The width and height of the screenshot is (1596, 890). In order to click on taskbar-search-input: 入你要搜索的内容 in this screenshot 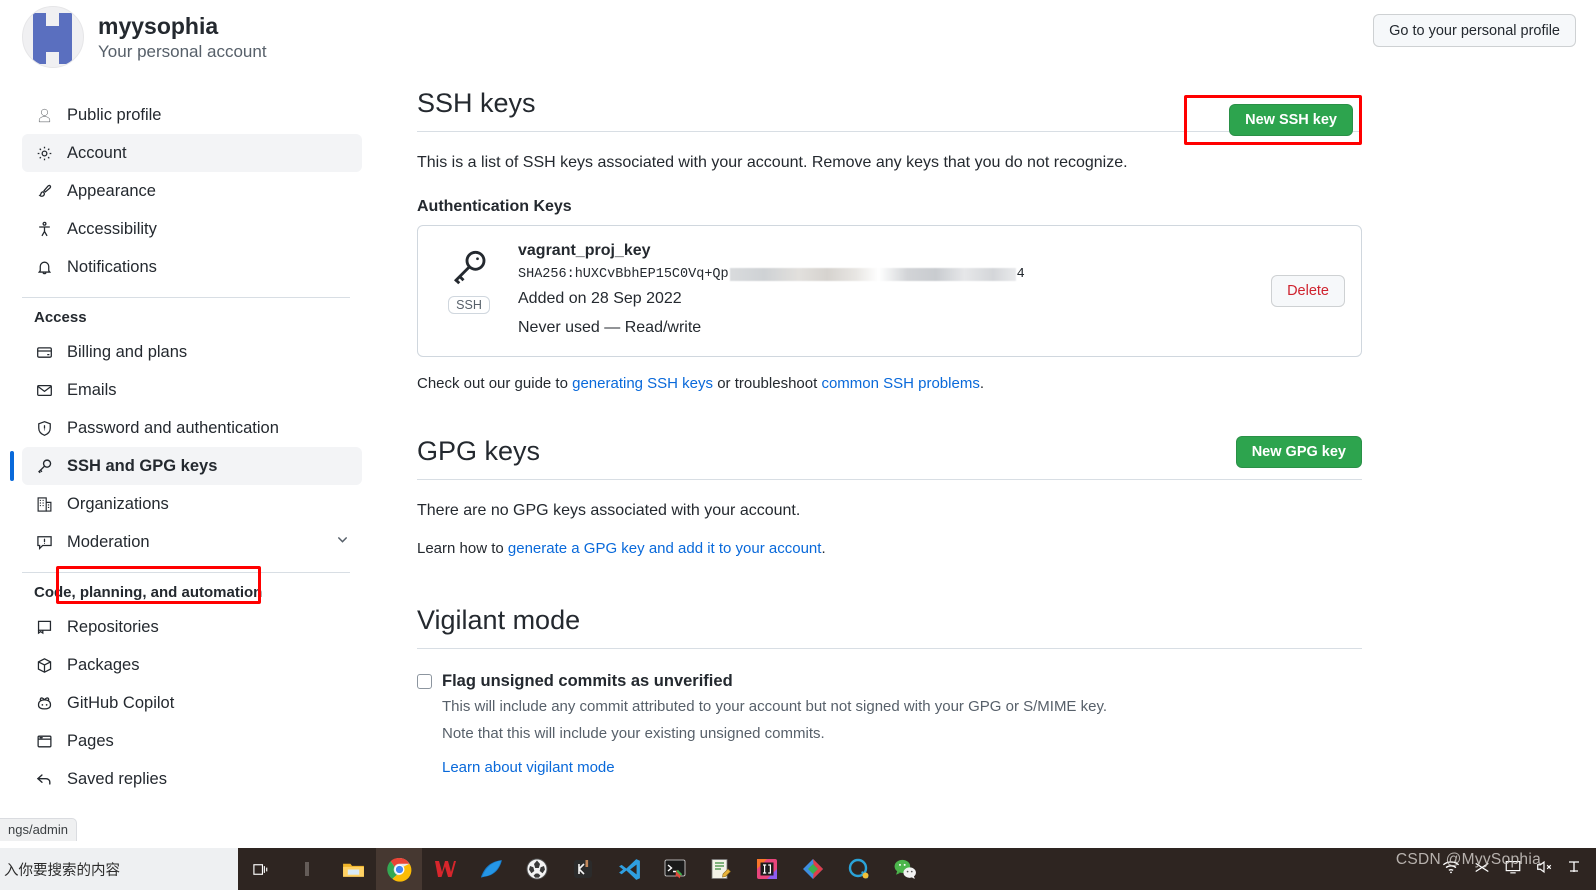, I will do `click(119, 869)`.